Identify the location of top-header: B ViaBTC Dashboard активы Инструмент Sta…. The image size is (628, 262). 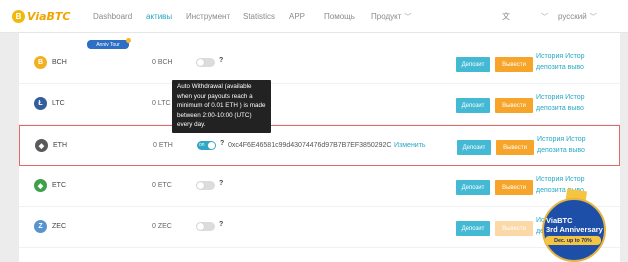
(314, 16).